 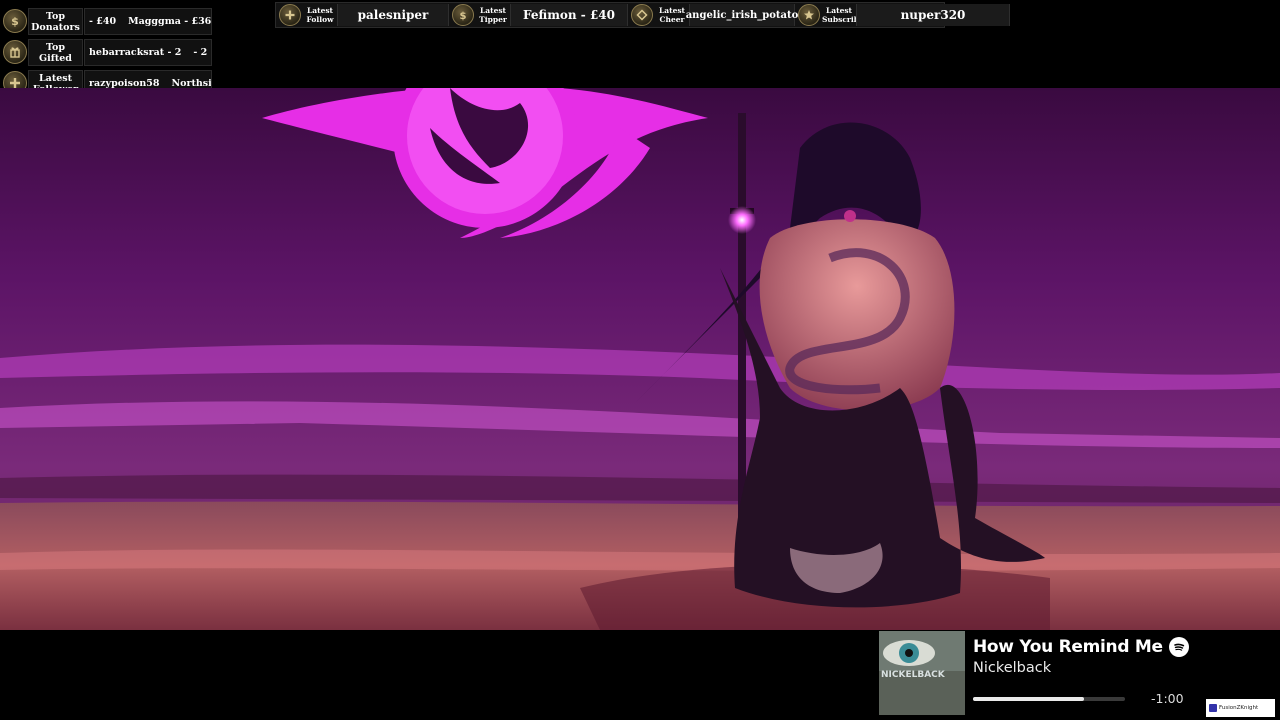 What do you see at coordinates (672, 15) in the screenshot?
I see `latest-cheer-label: Latest Cheer` at bounding box center [672, 15].